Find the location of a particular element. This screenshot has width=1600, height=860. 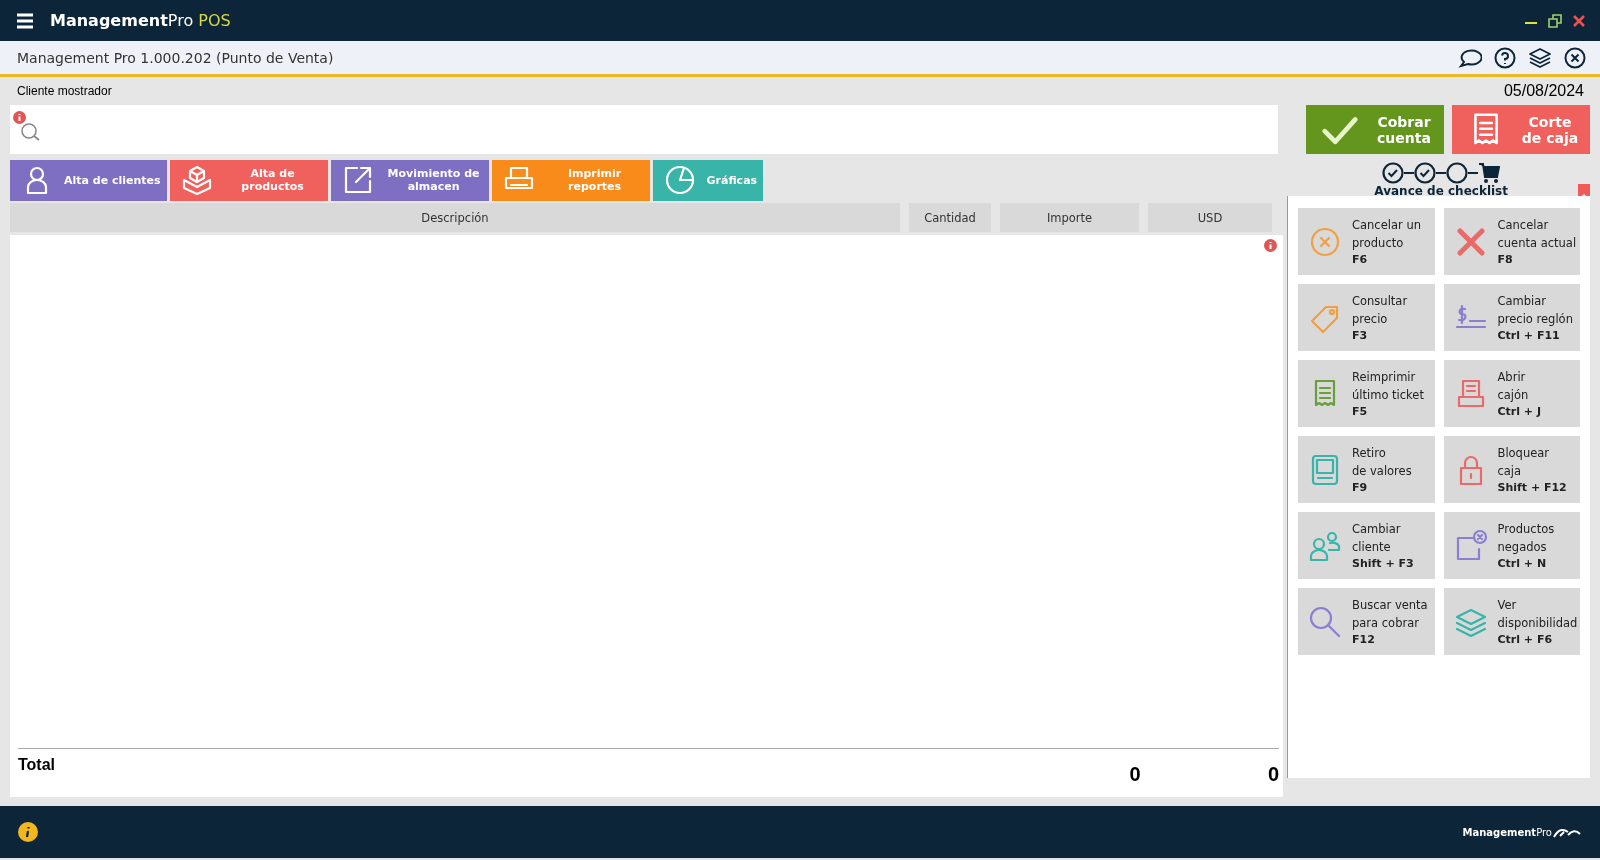

shortcut-button: Cancelar un producto F6 is located at coordinates (1366, 241).